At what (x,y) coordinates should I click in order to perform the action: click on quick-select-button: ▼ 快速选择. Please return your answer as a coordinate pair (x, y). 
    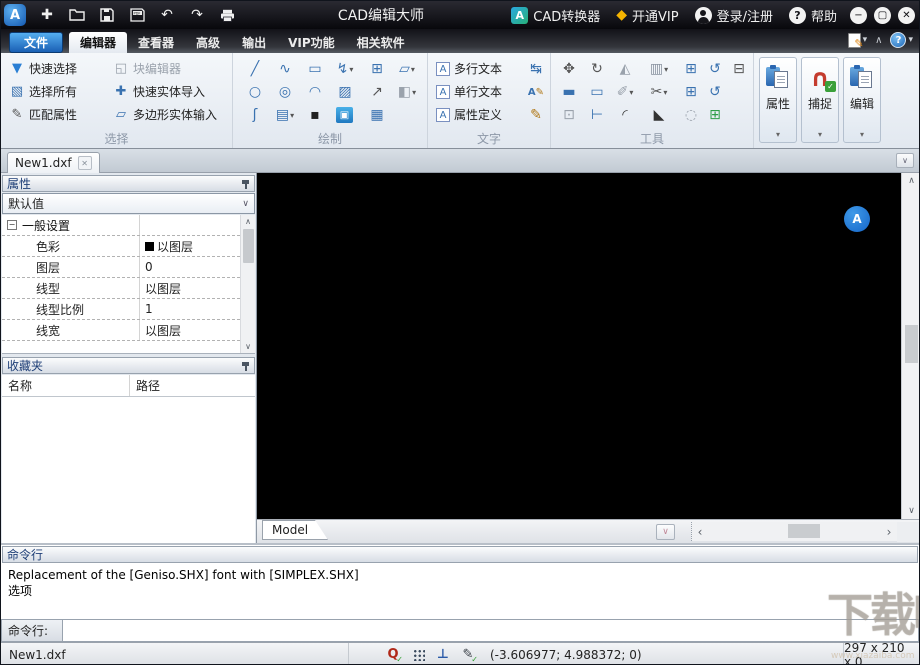
    Looking at the image, I should click on (43, 68).